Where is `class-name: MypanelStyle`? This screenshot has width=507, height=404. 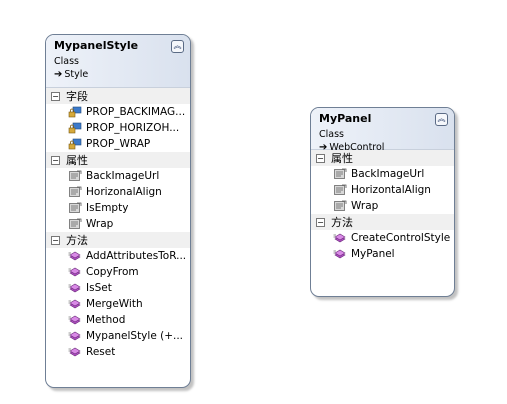 class-name: MypanelStyle is located at coordinates (96, 45).